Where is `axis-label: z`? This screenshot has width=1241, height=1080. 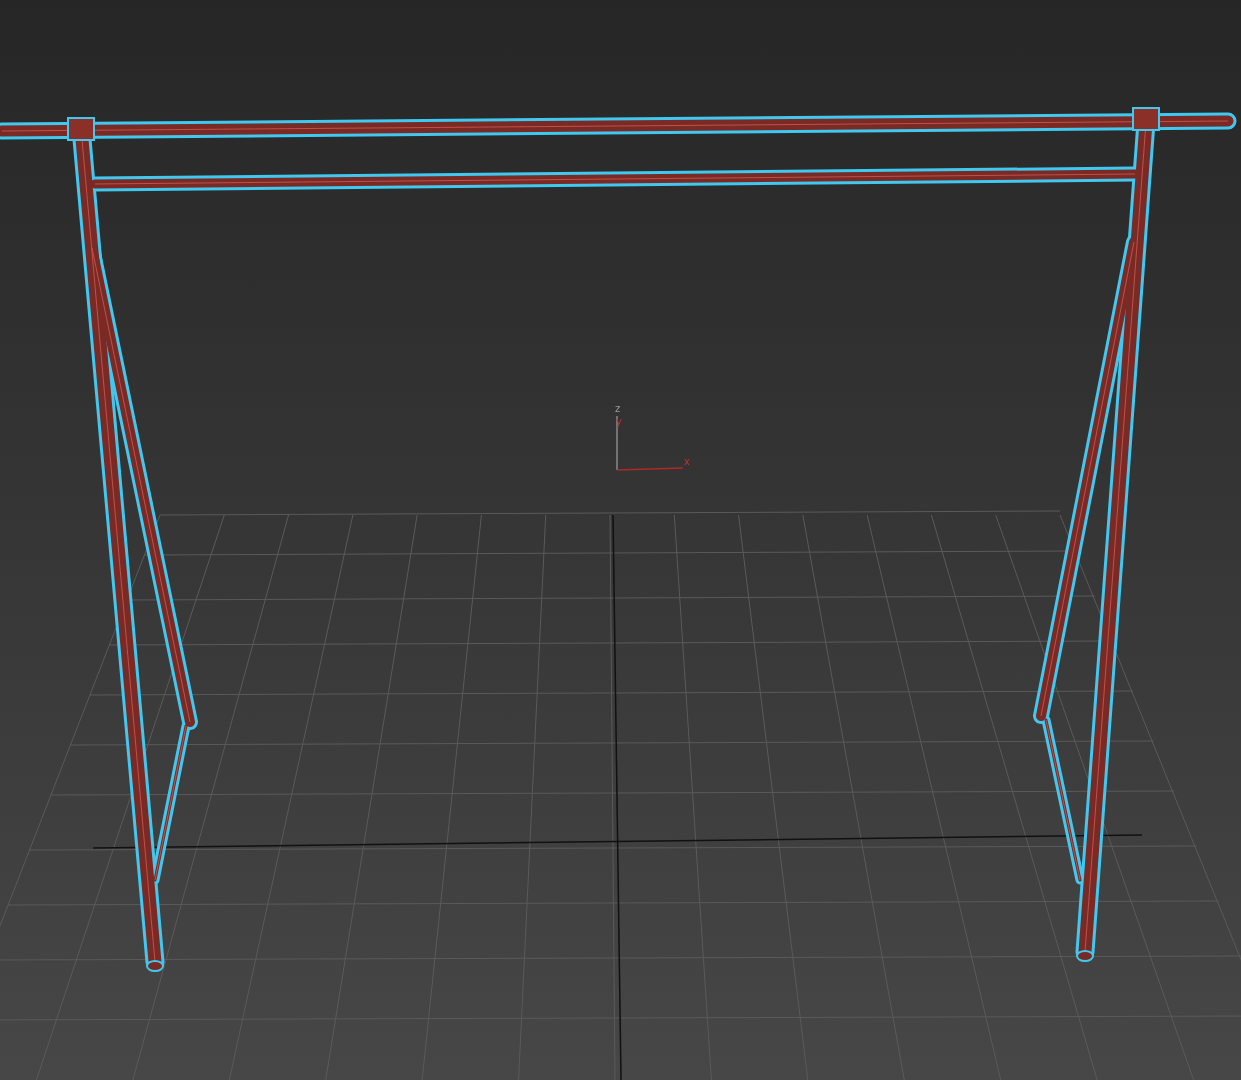
axis-label: z is located at coordinates (618, 408).